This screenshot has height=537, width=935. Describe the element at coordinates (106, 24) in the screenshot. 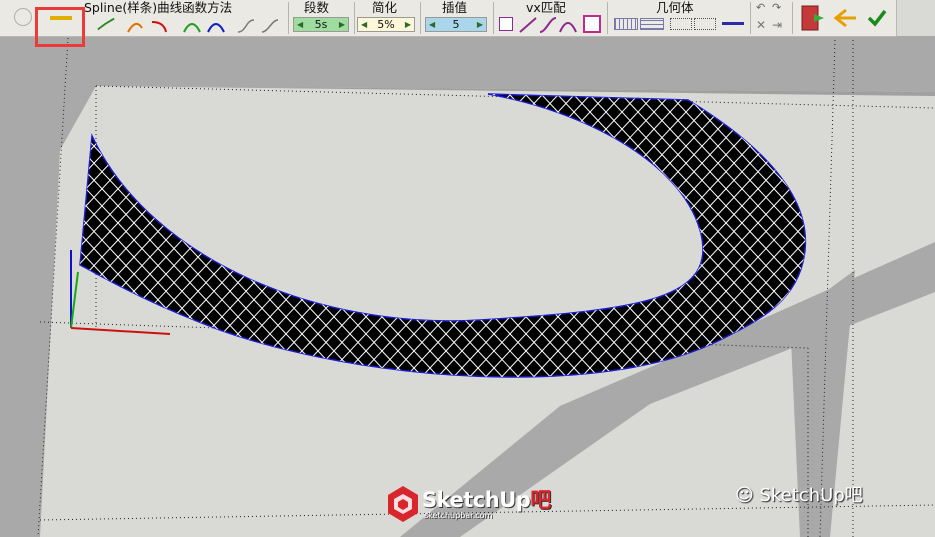

I see `bezier-icon` at that location.